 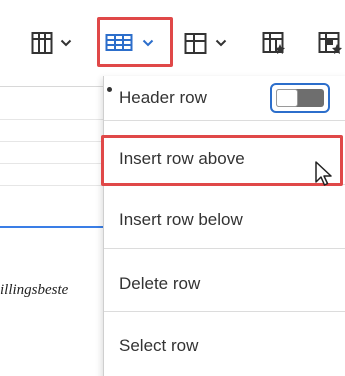 I want to click on doc-selection-line, so click(x=53, y=227).